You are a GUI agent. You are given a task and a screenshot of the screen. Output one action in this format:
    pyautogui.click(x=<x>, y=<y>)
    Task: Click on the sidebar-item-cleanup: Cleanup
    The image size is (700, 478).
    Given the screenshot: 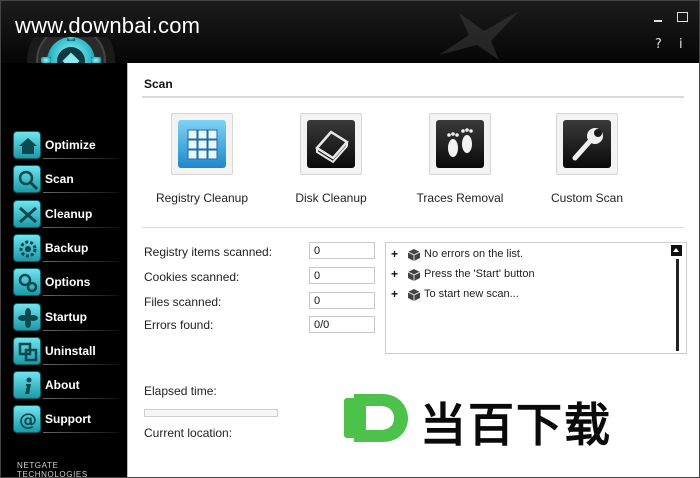 What is the action you would take?
    pyautogui.click(x=66, y=215)
    